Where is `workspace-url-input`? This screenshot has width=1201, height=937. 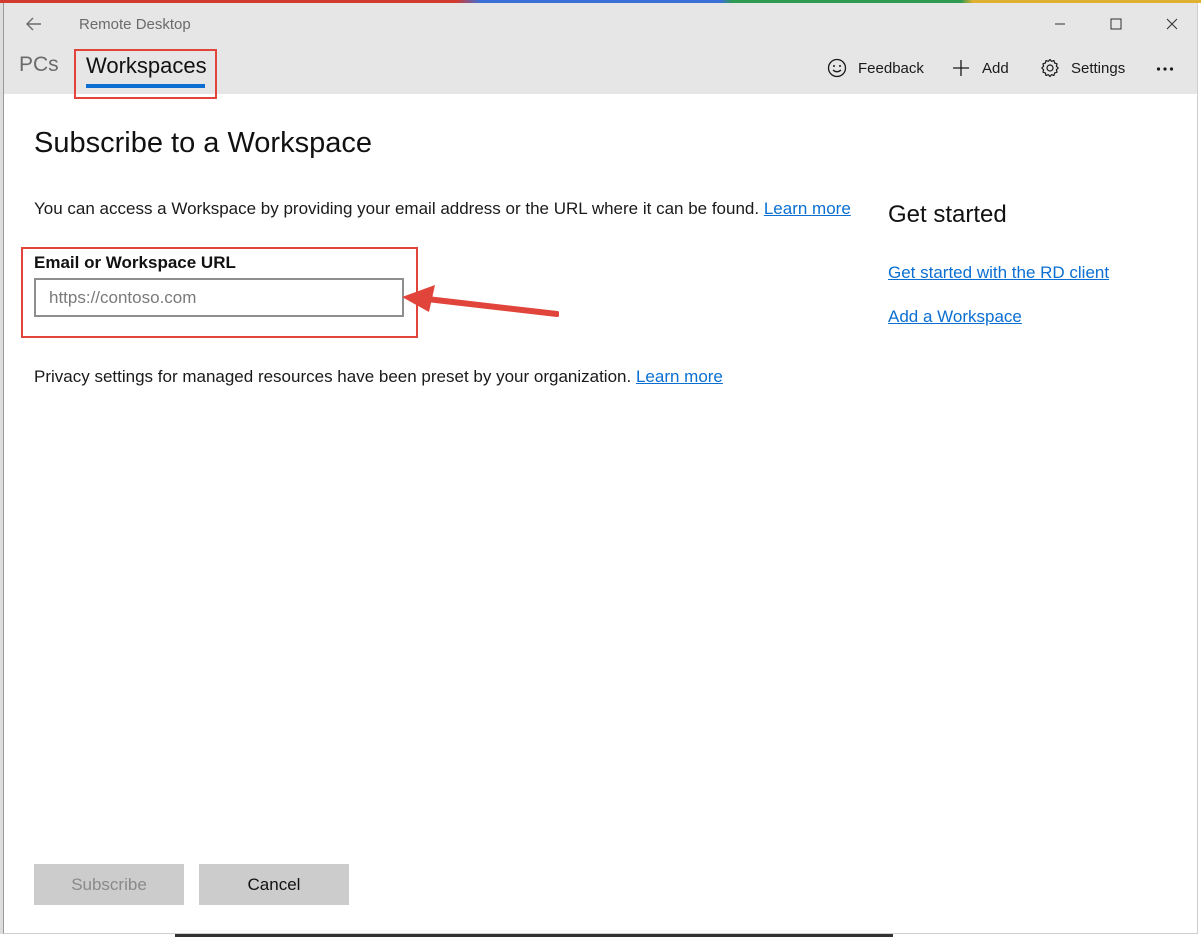
workspace-url-input is located at coordinates (219, 297).